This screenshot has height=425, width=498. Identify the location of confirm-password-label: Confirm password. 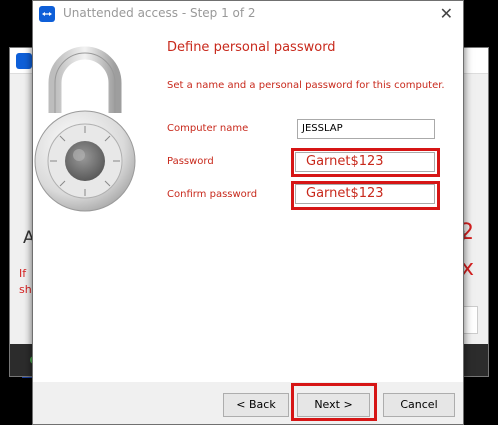
(212, 194).